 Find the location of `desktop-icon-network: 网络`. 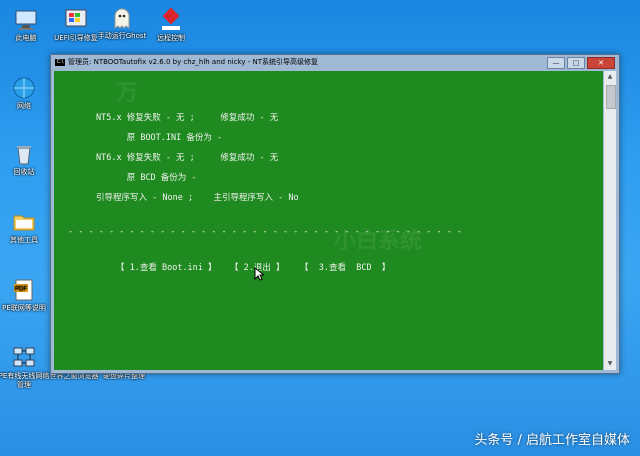

desktop-icon-network: 网络 is located at coordinates (26, 93).